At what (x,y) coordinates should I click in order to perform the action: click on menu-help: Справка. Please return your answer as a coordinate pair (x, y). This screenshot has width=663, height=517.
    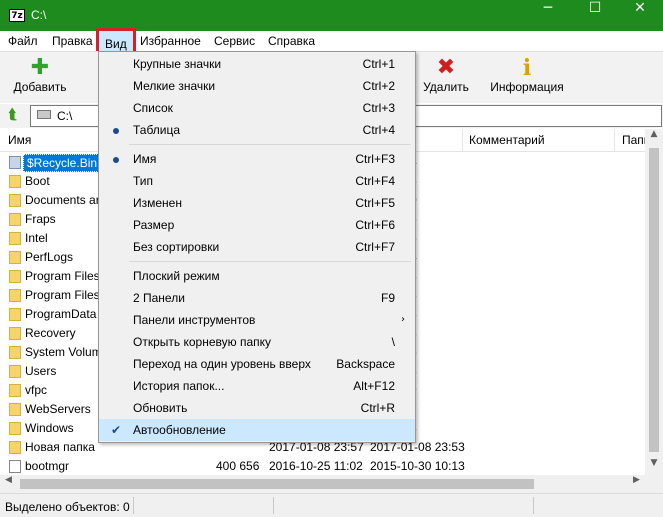
    Looking at the image, I should click on (291, 41).